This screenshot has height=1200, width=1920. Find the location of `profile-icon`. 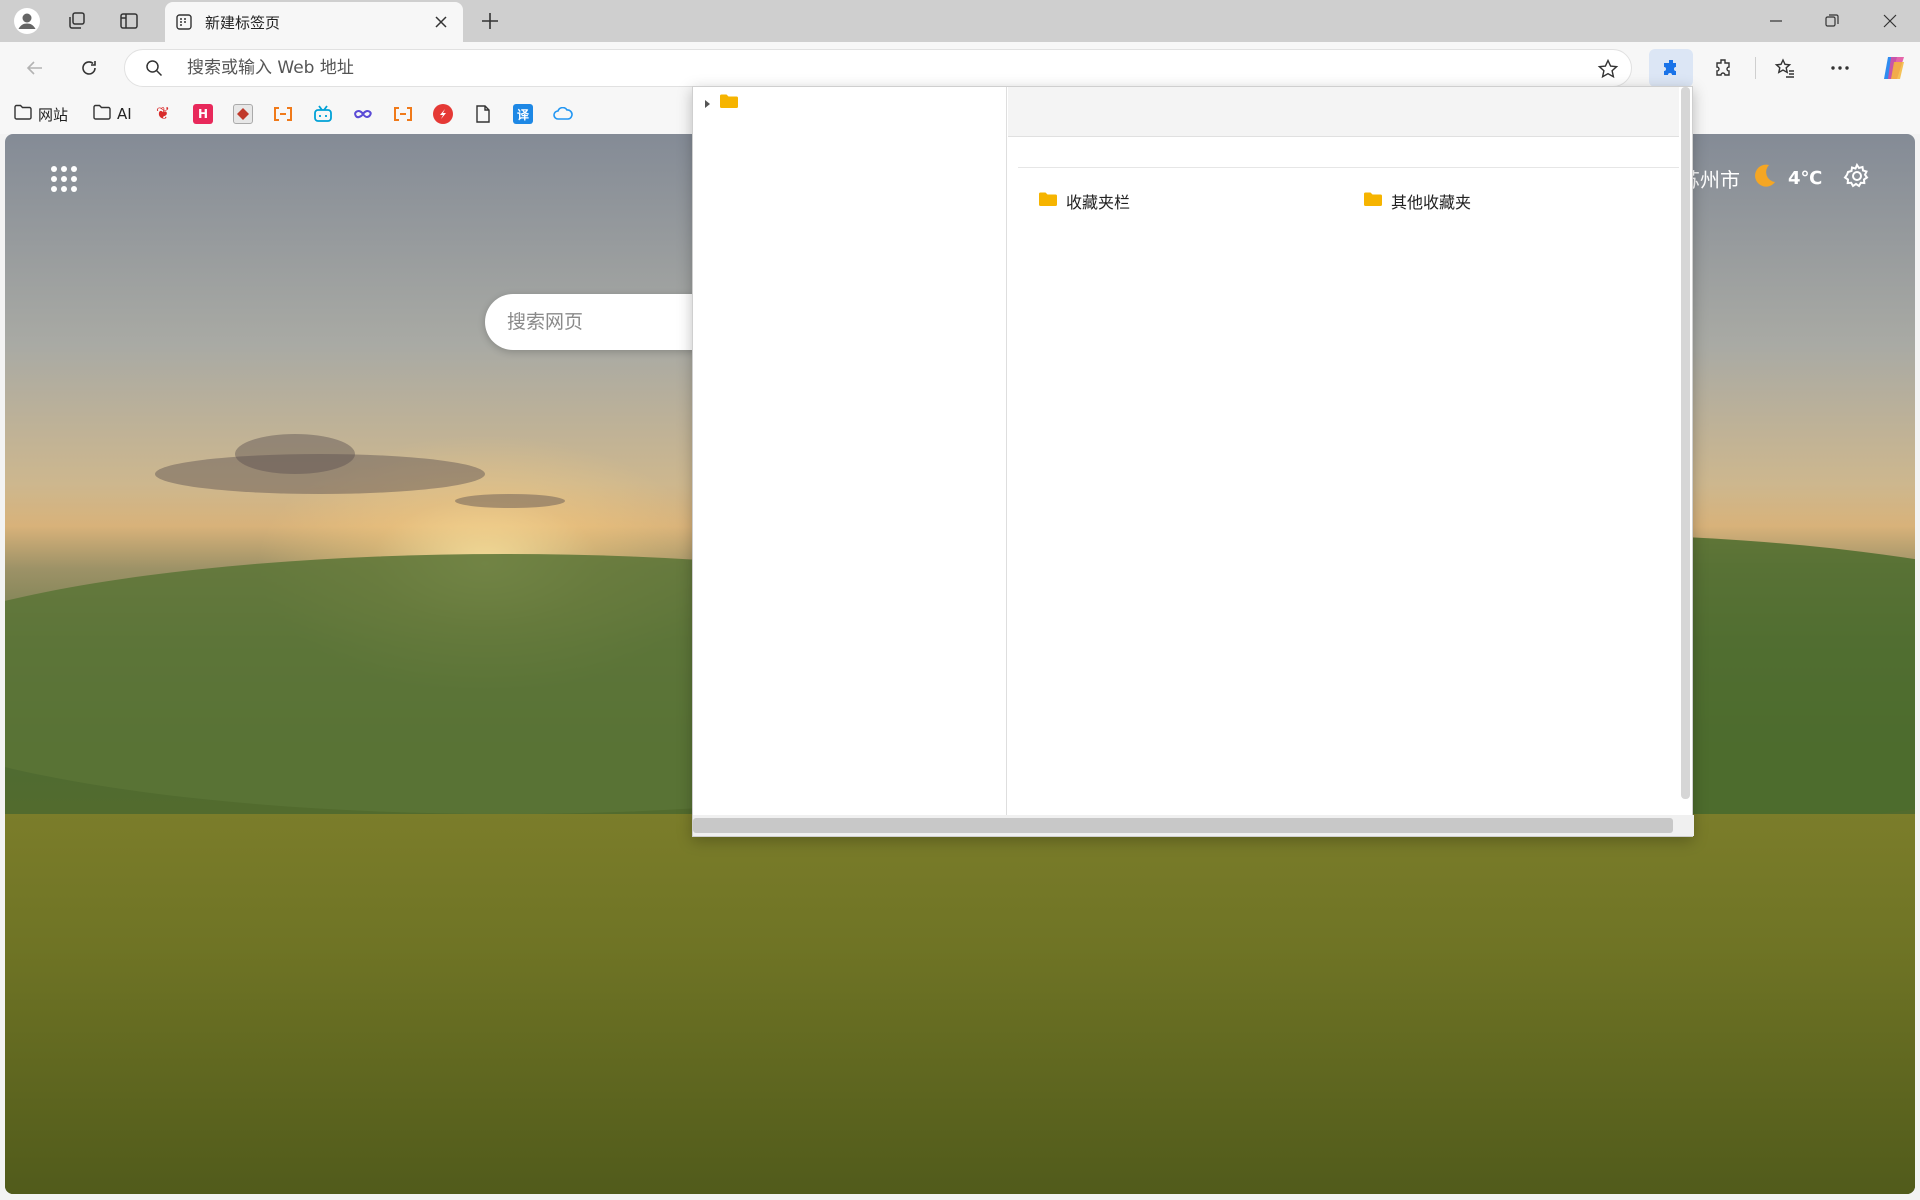

profile-icon is located at coordinates (27, 21).